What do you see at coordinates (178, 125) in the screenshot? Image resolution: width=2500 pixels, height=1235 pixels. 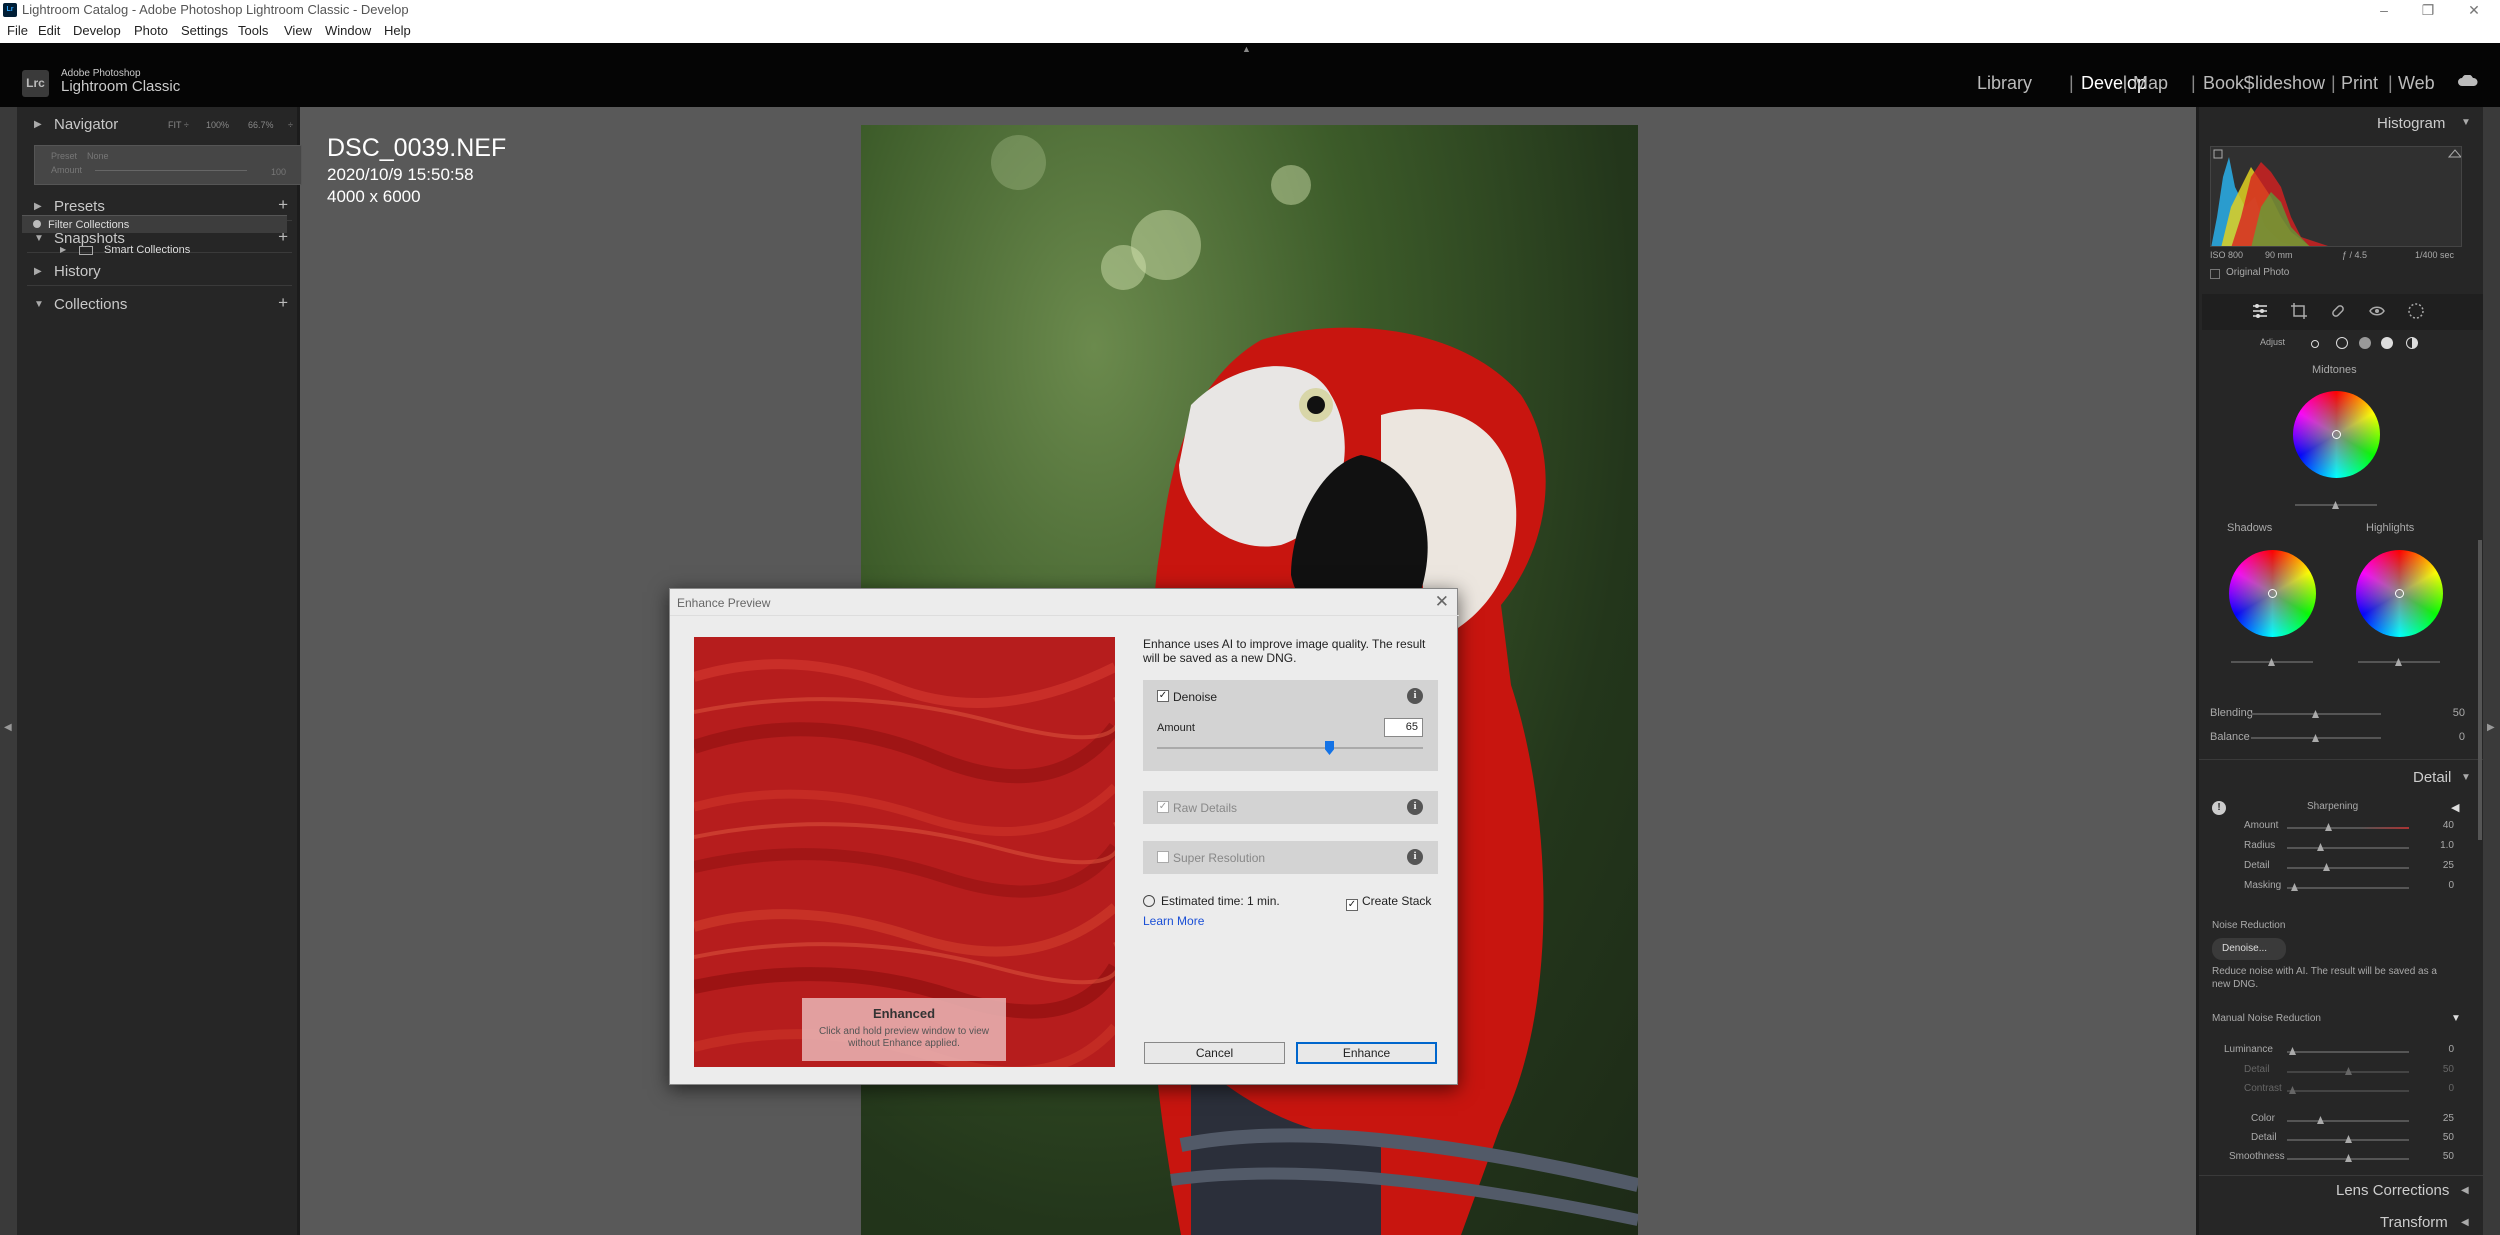 I see `zoom-fit: FIT ÷` at bounding box center [178, 125].